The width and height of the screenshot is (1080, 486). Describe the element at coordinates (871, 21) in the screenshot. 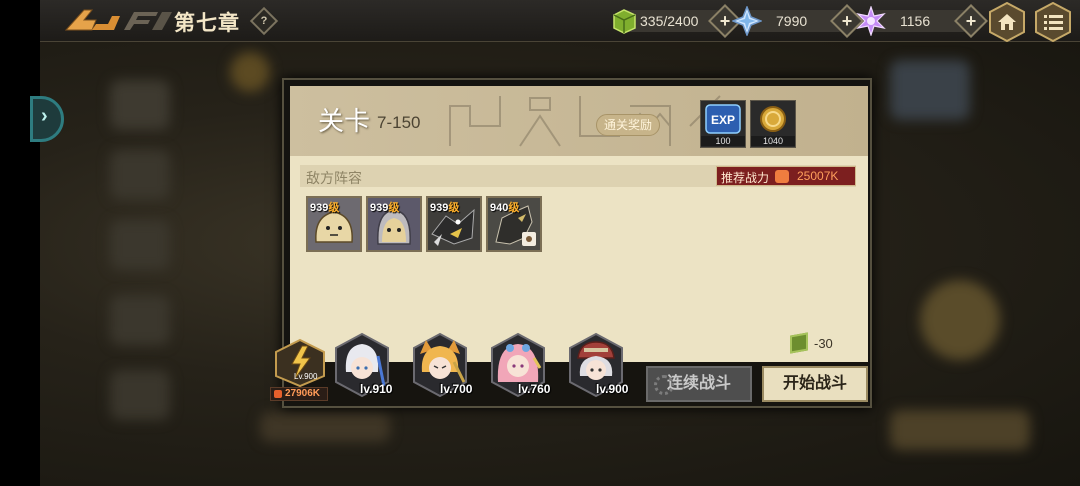

I see `star-gem-icon` at that location.